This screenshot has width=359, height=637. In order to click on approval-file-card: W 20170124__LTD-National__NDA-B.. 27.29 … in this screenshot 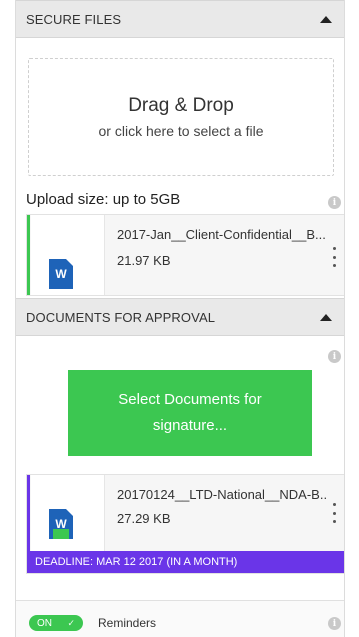, I will do `click(185, 524)`.